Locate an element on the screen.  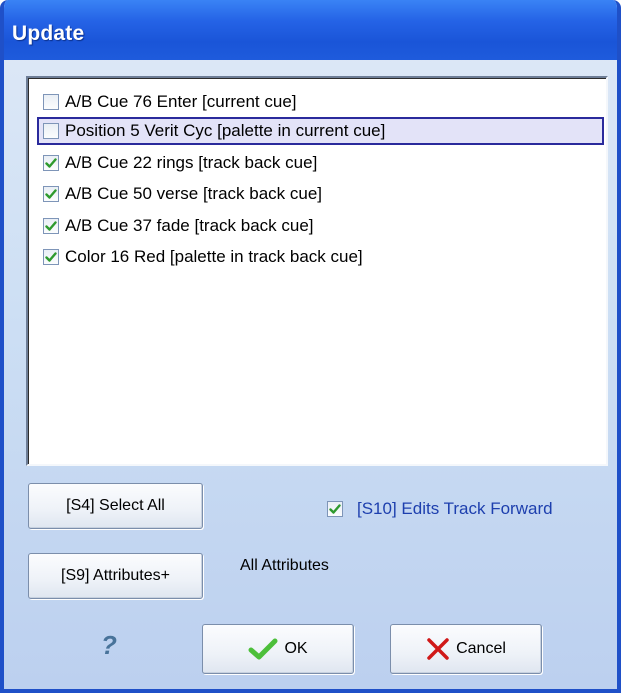
track-forward-checkbox is located at coordinates (335, 509).